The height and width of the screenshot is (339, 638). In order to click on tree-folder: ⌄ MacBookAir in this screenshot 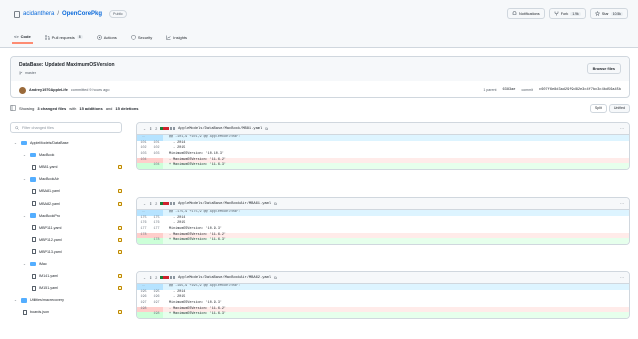, I will do `click(69, 179)`.